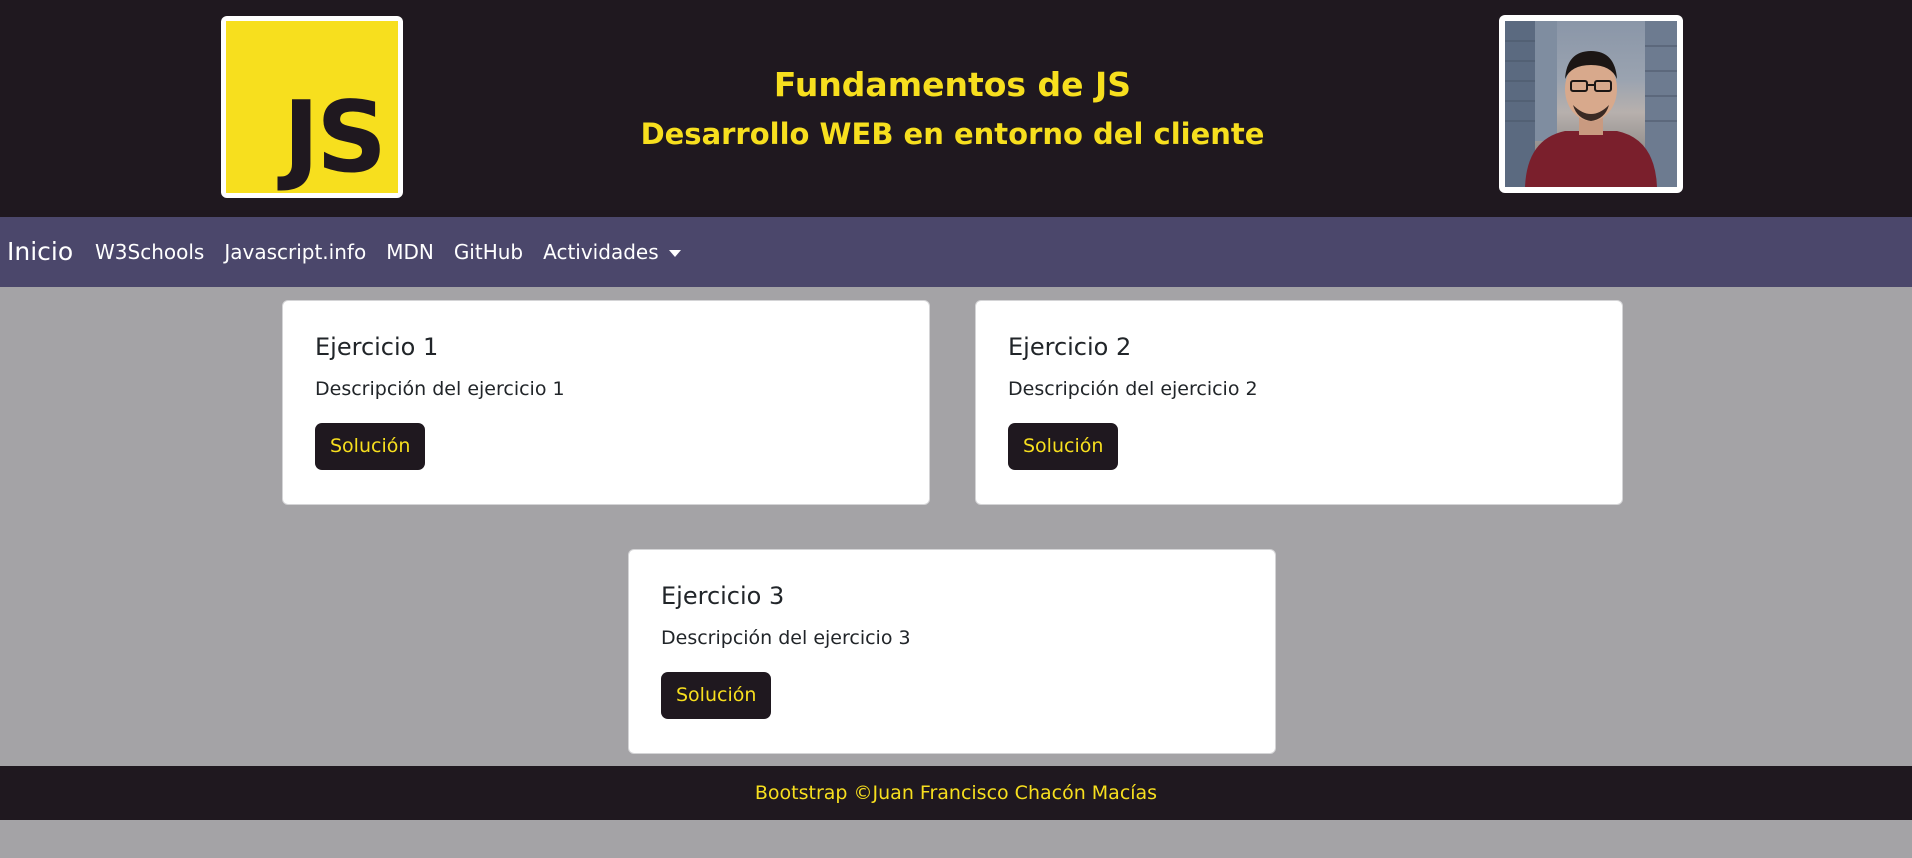  I want to click on solution-button-1: Solución, so click(370, 446).